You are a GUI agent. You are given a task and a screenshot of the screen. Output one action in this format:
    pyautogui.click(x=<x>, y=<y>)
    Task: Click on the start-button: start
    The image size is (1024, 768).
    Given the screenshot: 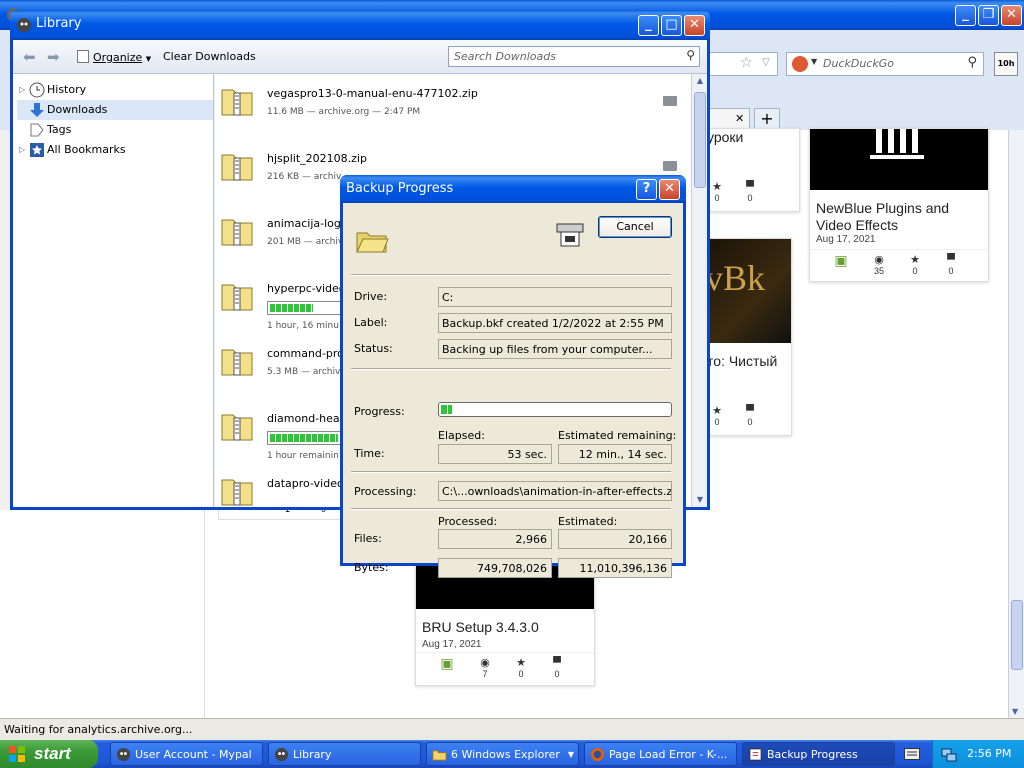 What is the action you would take?
    pyautogui.click(x=49, y=754)
    